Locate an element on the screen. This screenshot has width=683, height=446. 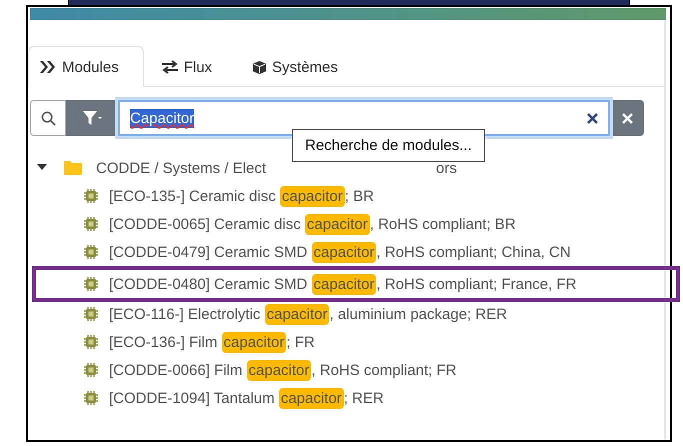
module-label: [CODDE-0065] Ceramic disc capacitor, RoHS compliant; BR is located at coordinates (312, 224).